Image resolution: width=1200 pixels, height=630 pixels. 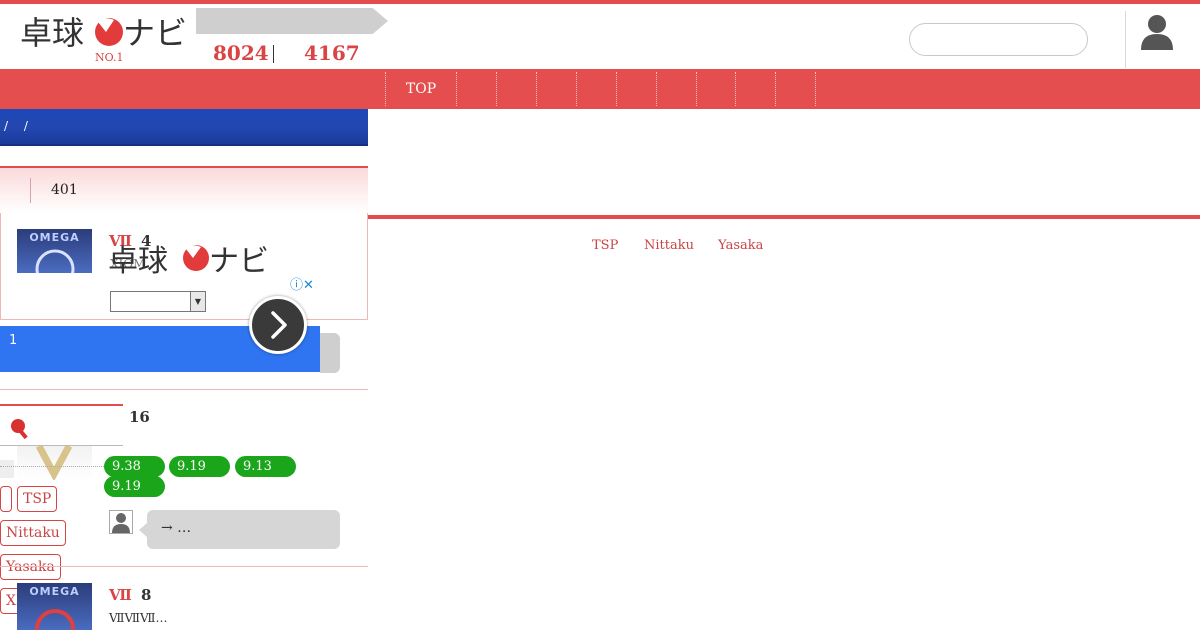 What do you see at coordinates (19, 126) in the screenshot?
I see `breadcrumb: / /` at bounding box center [19, 126].